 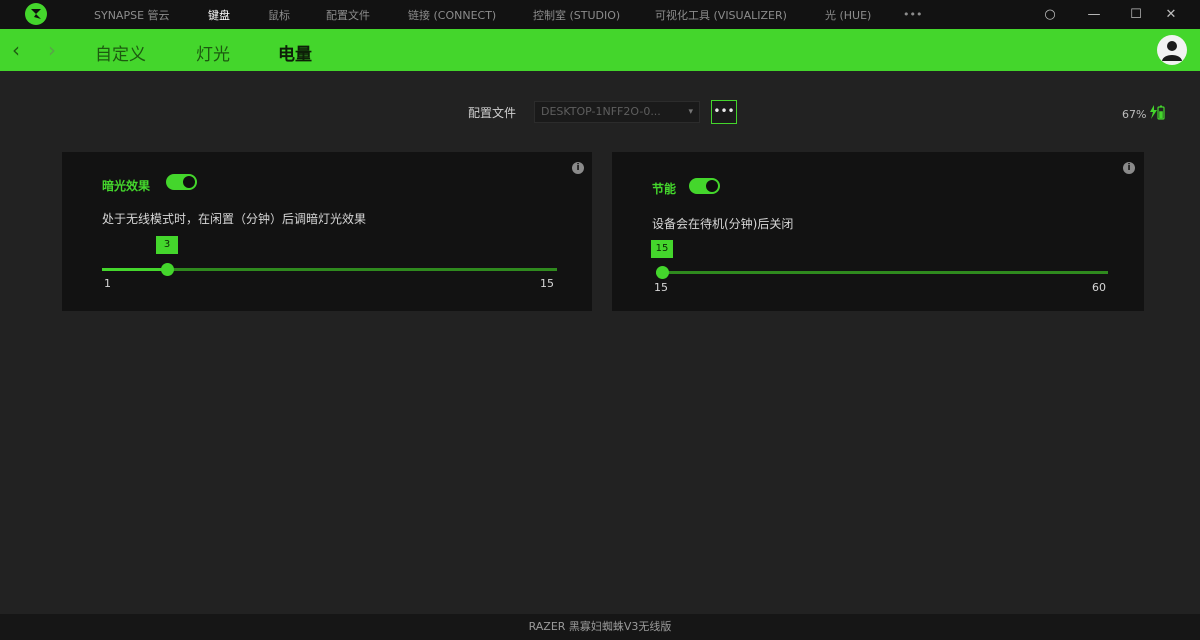 I want to click on tab-power: 电量, so click(x=295, y=52).